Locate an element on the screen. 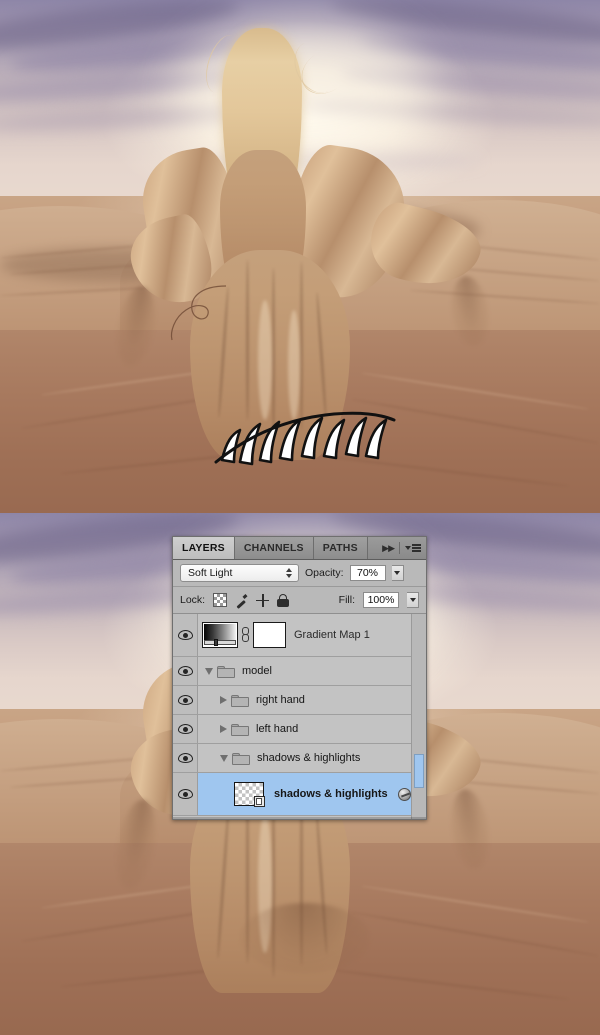 This screenshot has width=600, height=1035. dress-highlight is located at coordinates (265, 360).